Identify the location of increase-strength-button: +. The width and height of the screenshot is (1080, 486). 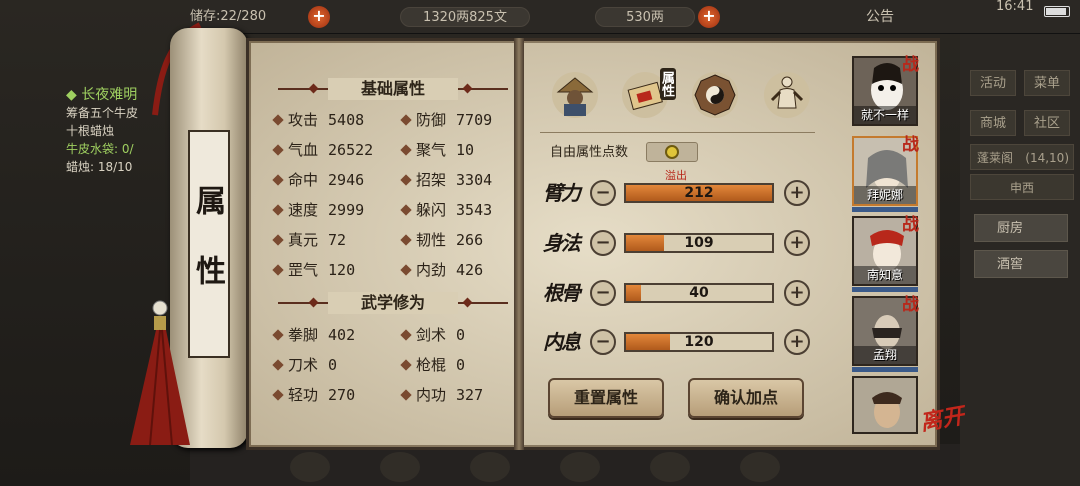
(797, 193).